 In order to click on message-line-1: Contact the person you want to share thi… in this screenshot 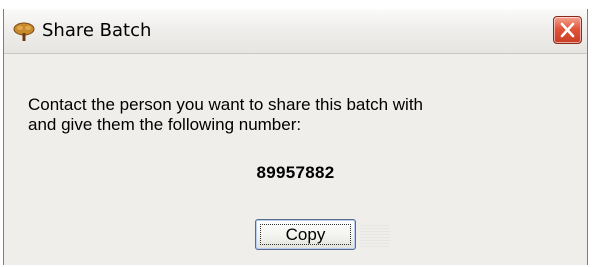, I will do `click(226, 104)`.